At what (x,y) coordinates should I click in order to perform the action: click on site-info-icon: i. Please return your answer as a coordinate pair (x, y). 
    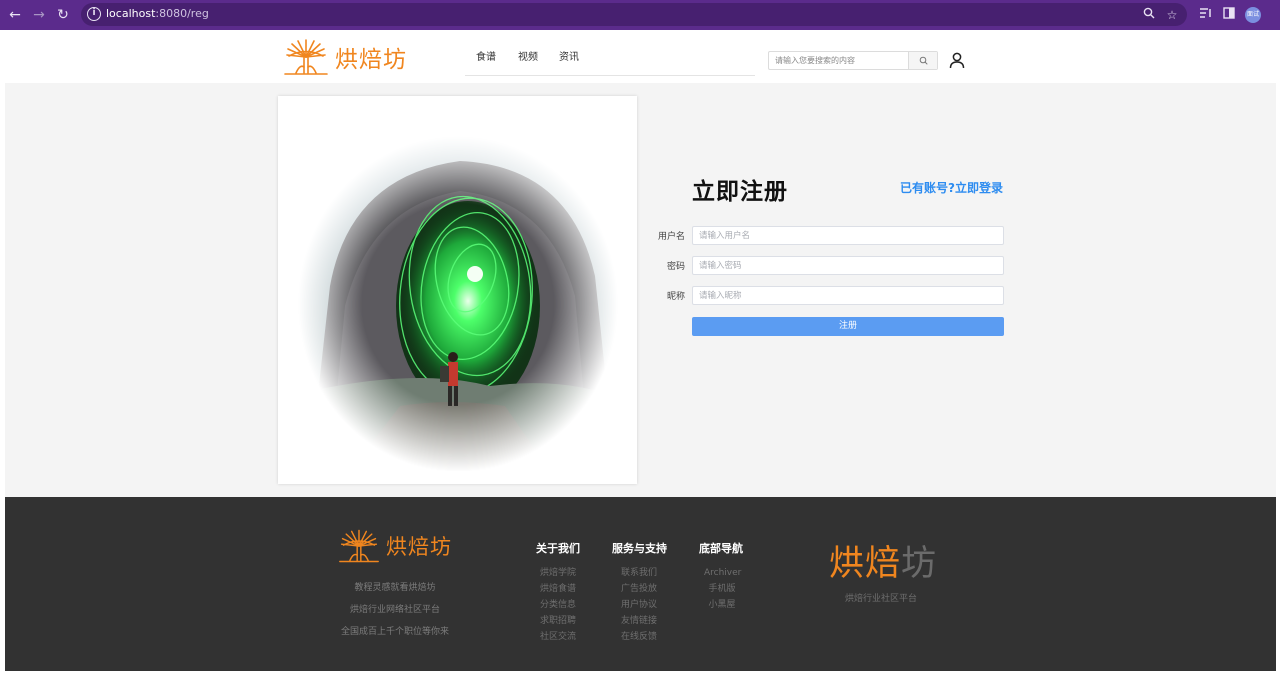
    Looking at the image, I should click on (94, 14).